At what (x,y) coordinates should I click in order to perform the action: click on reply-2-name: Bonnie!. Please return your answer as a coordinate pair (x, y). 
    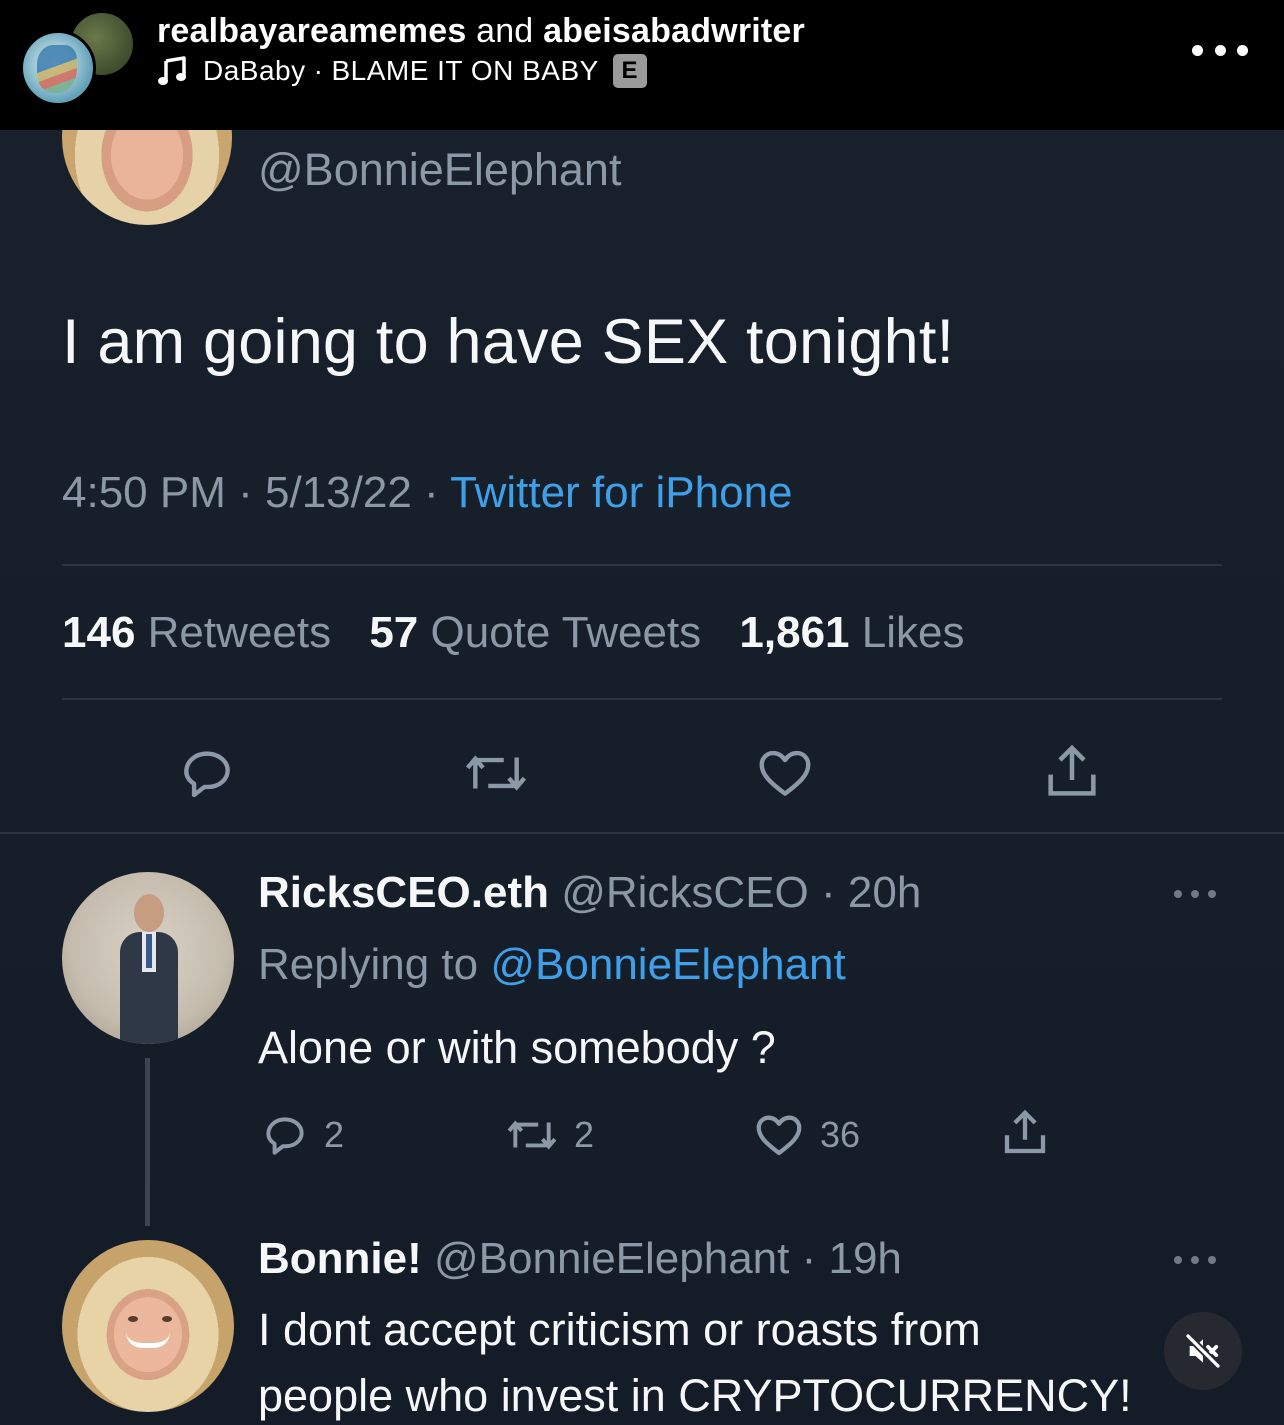
    Looking at the image, I should click on (340, 1258).